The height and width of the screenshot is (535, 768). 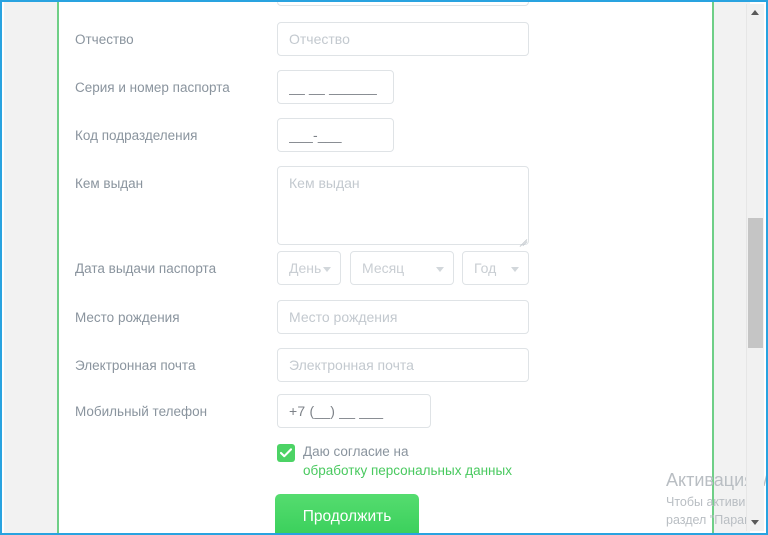 What do you see at coordinates (407, 470) in the screenshot?
I see `personal-data-policy-link: обработку персональных данных` at bounding box center [407, 470].